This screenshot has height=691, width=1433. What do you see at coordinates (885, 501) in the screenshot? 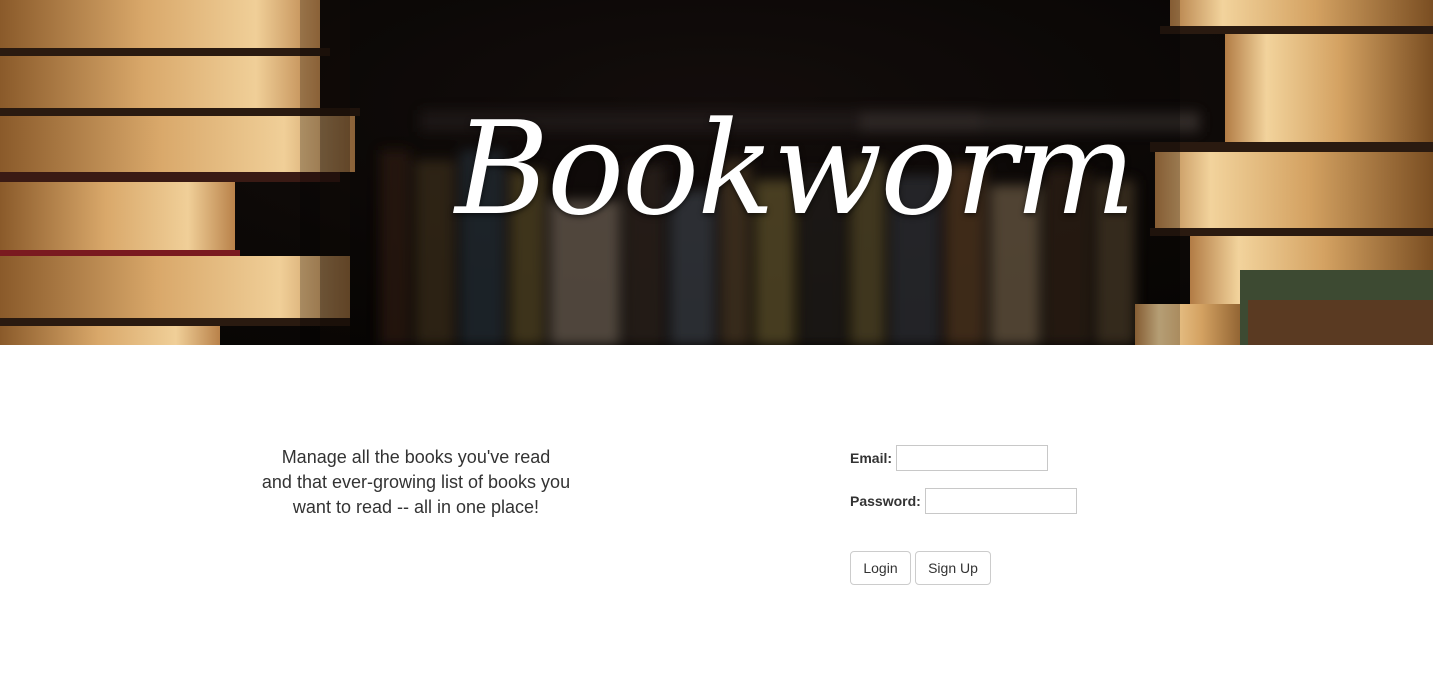
I see `password-label: Password:` at bounding box center [885, 501].